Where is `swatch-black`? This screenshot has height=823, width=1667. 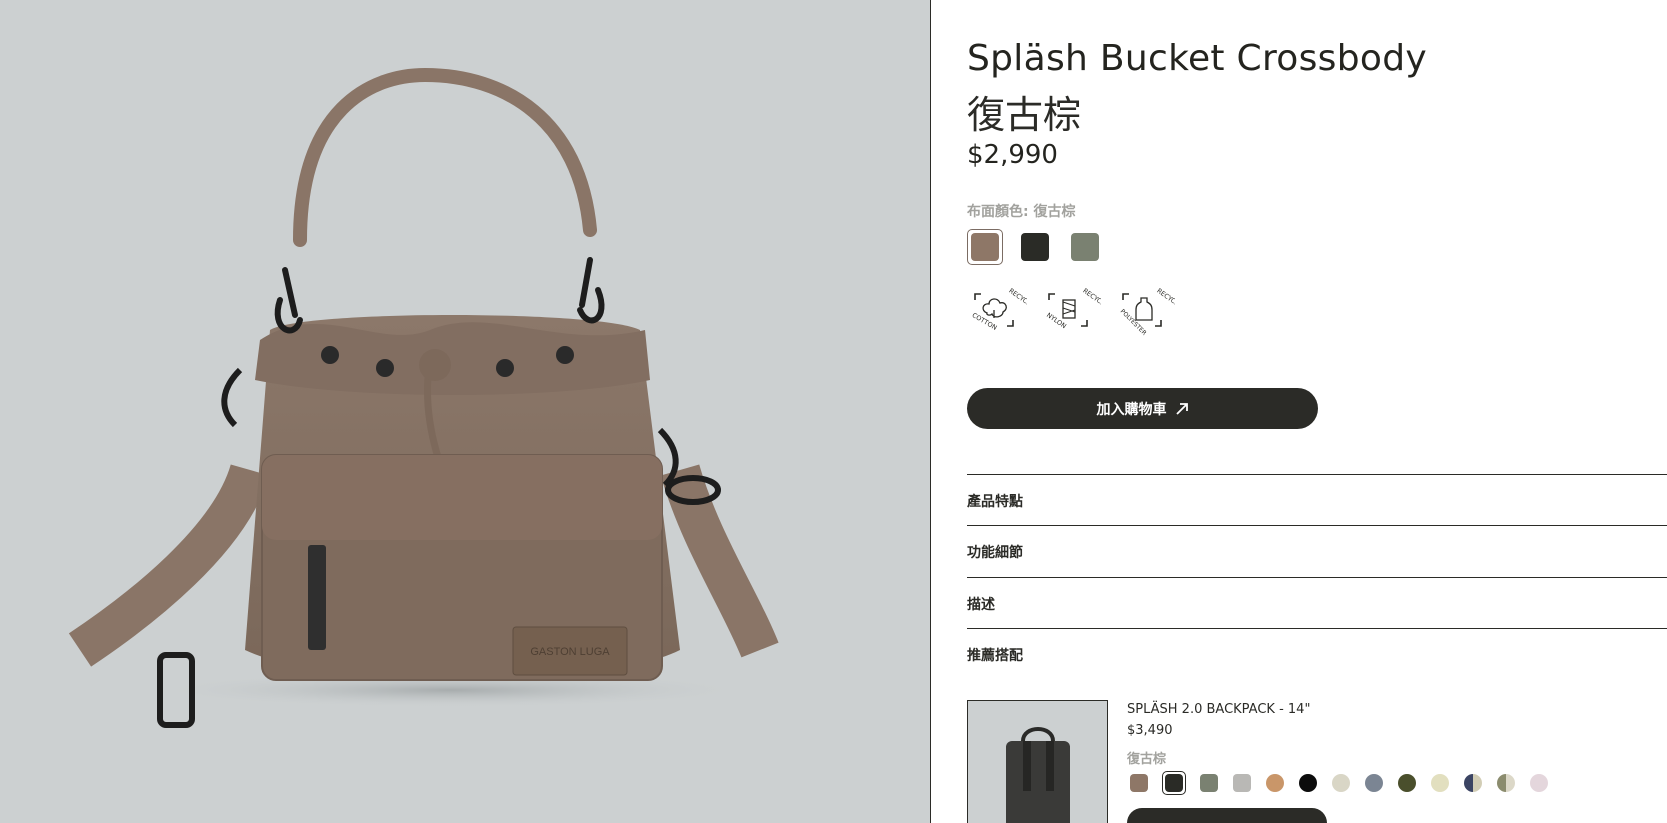 swatch-black is located at coordinates (1035, 247).